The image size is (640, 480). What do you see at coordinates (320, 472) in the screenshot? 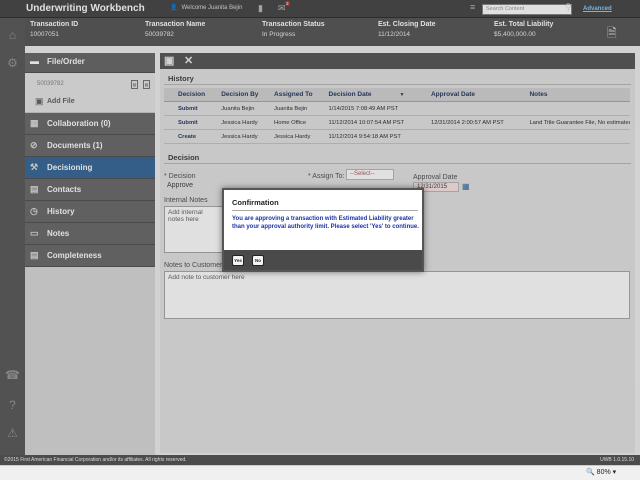
I see `status-bar: 🔍 80% ▾` at bounding box center [320, 472].